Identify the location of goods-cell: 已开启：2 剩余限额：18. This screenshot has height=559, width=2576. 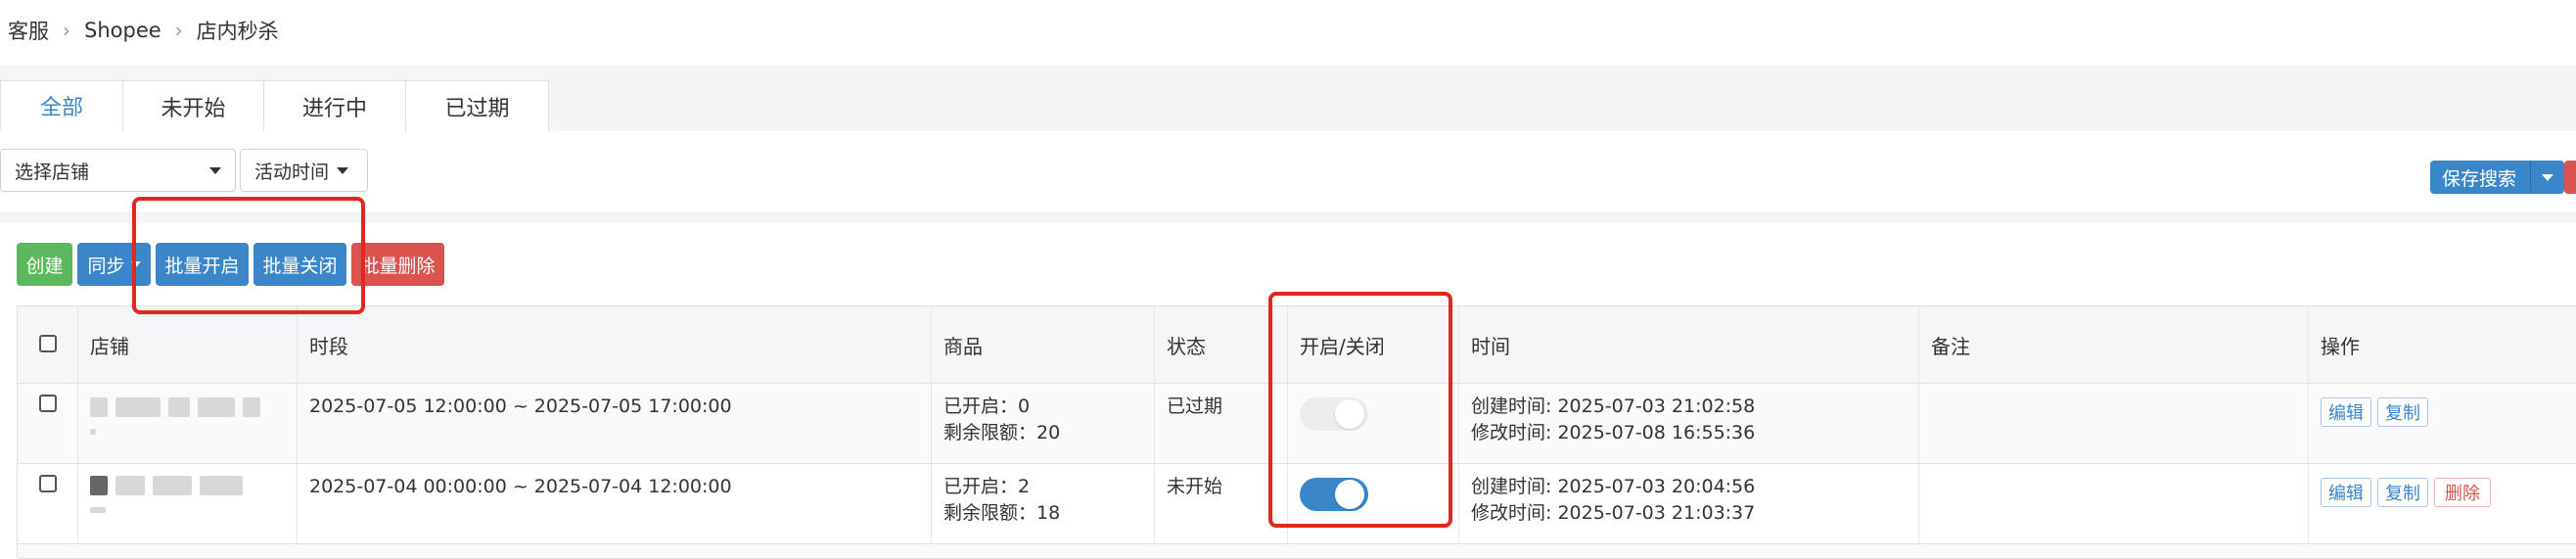
(1043, 503).